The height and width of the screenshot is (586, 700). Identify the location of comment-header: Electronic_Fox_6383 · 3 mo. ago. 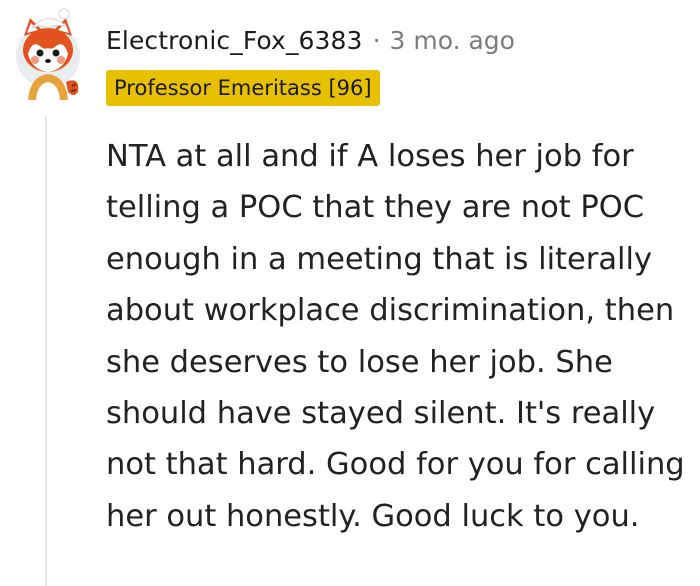
(310, 40).